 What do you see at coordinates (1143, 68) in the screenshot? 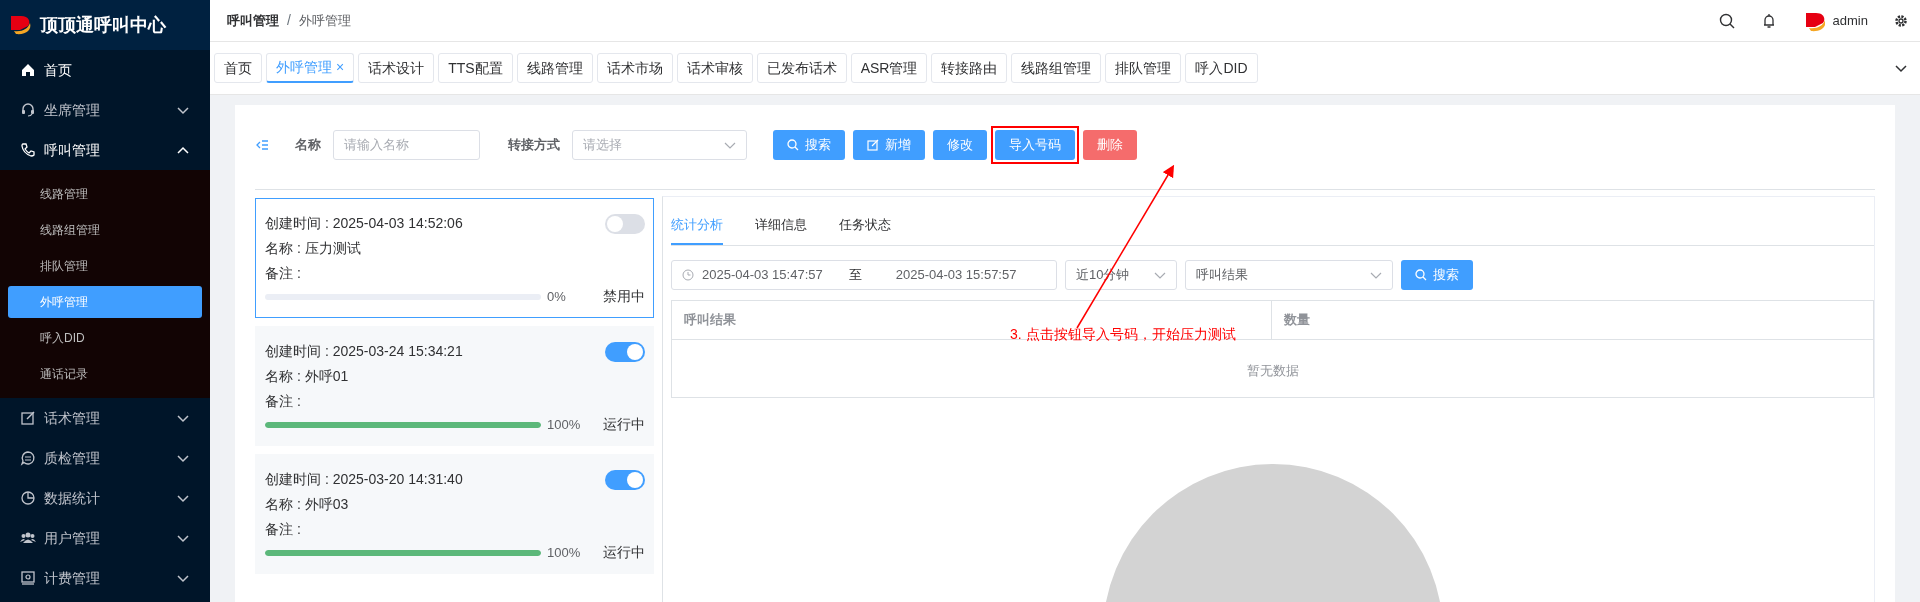
I see `tab: 排队管理` at bounding box center [1143, 68].